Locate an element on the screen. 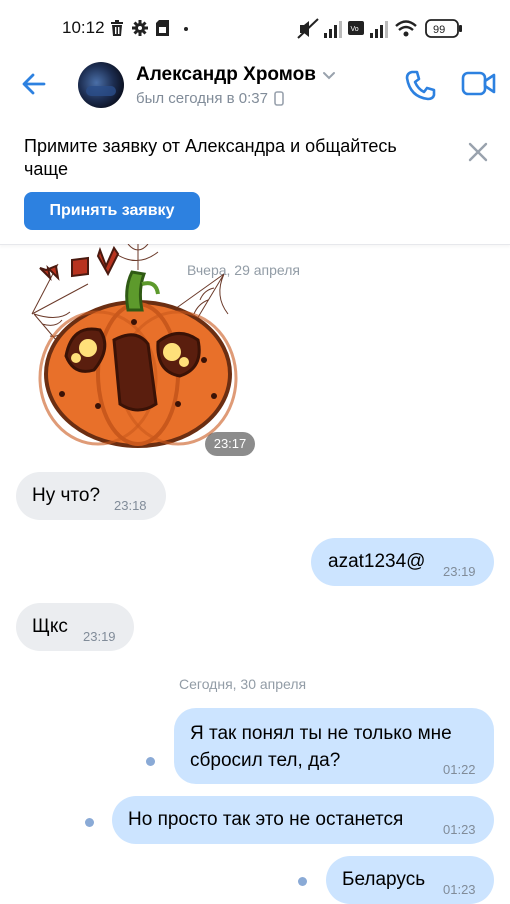  message-text: Ну что? is located at coordinates (66, 495).